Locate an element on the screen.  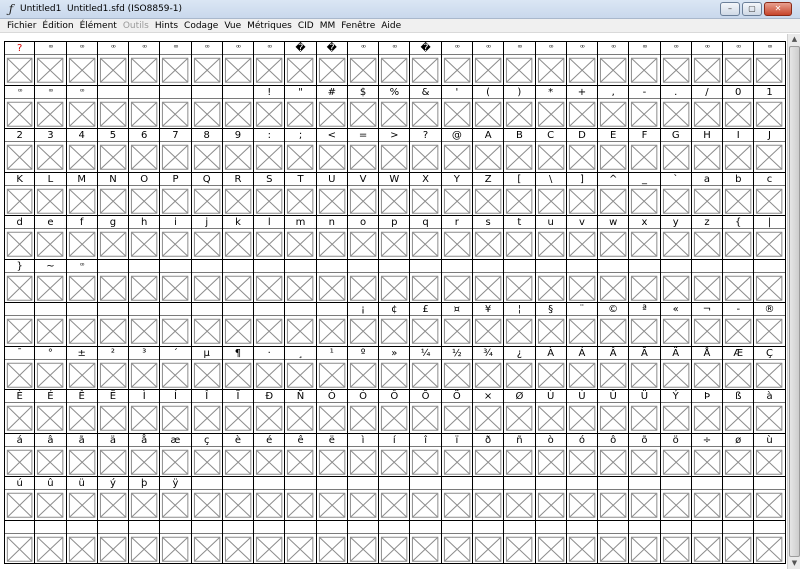
glyph-cell: 4 is located at coordinates (82, 151).